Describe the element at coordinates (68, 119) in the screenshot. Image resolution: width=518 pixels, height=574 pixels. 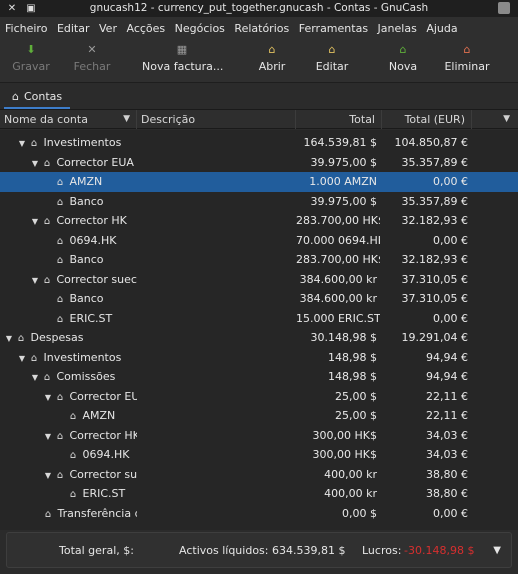
I see `column-name: Nome da conta ▼` at that location.